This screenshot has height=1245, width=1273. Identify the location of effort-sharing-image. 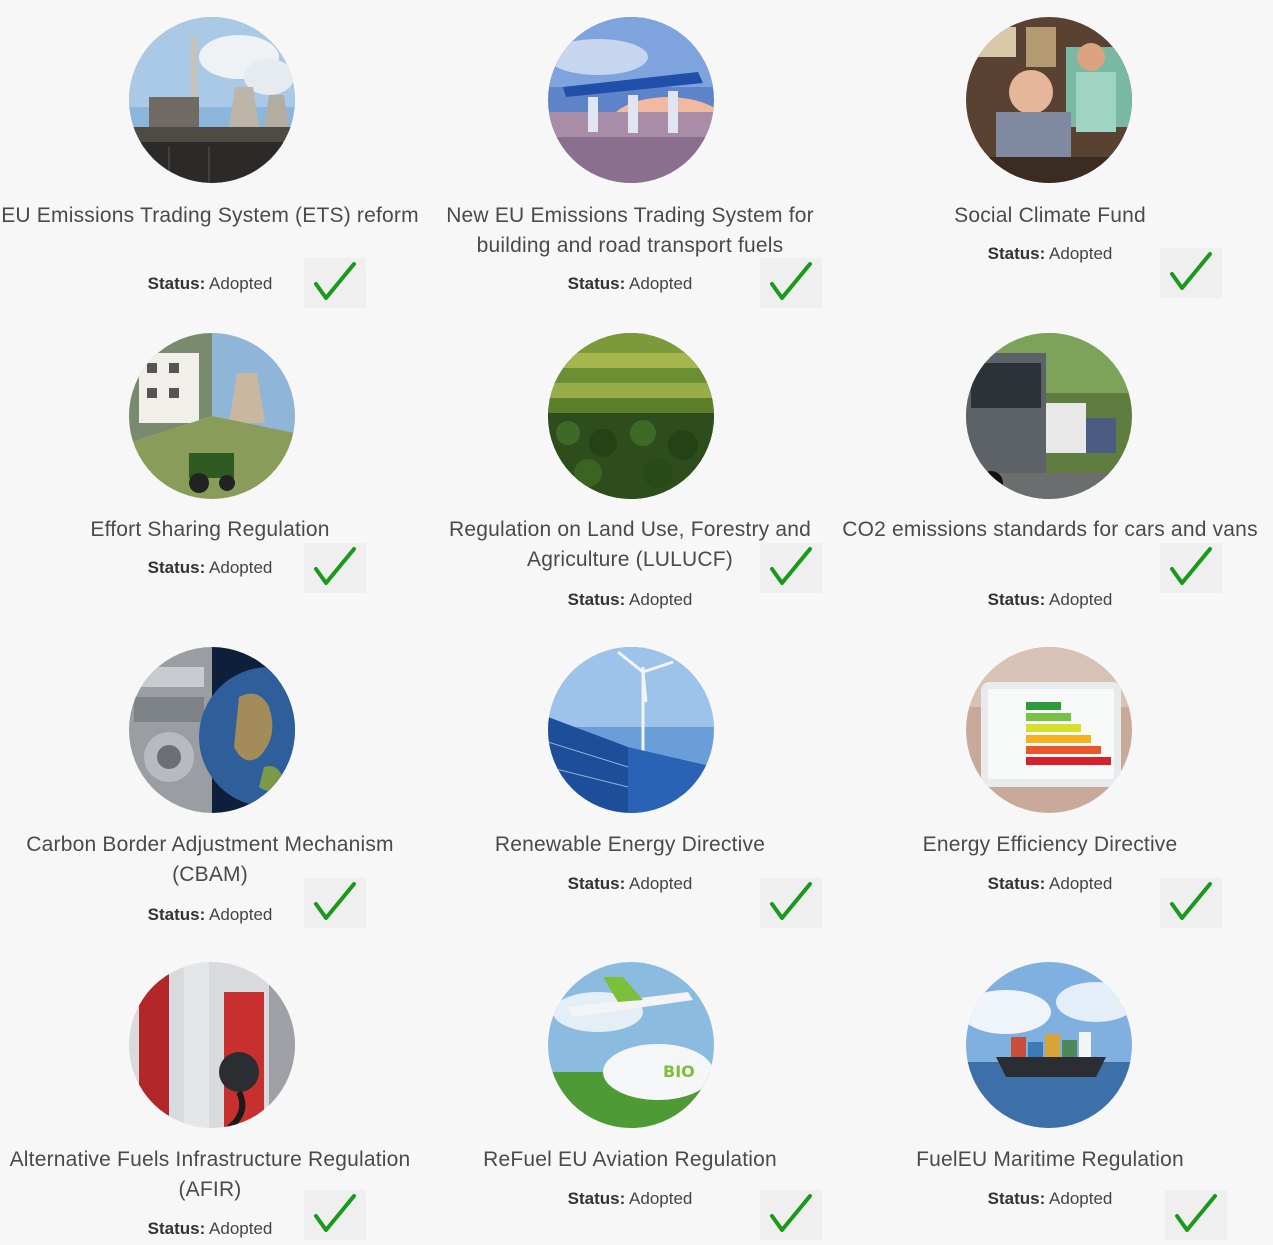
(212, 416).